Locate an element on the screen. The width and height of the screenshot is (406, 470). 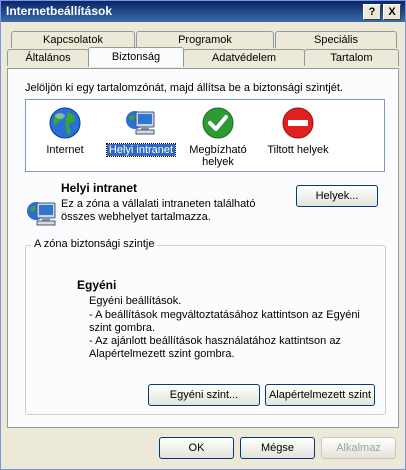
globe-icon is located at coordinates (65, 123).